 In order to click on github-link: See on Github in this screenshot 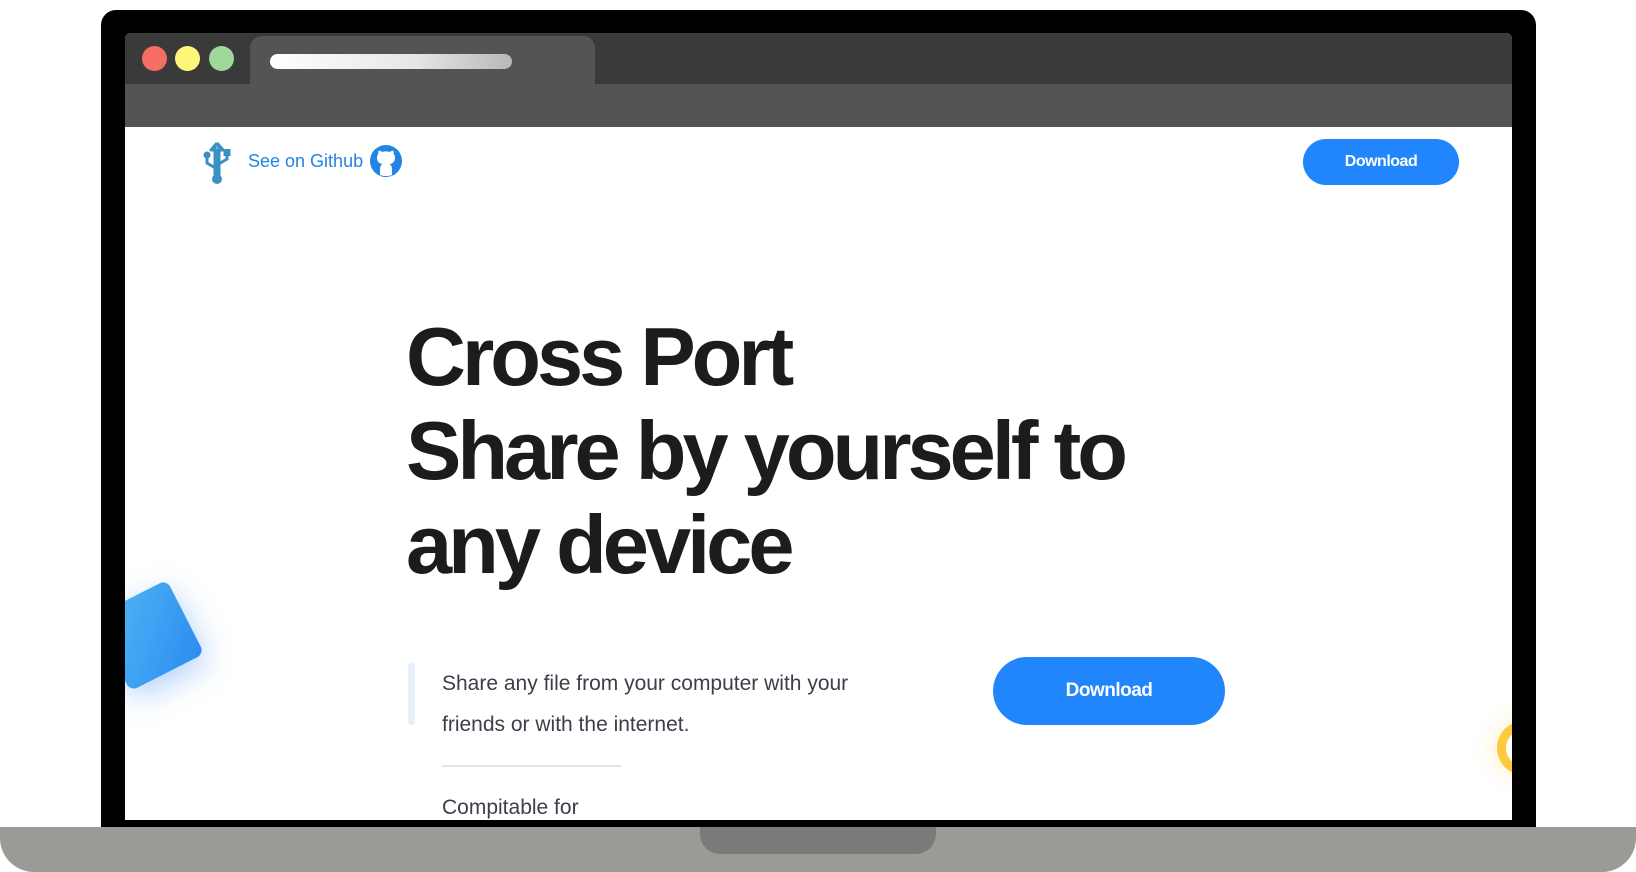, I will do `click(325, 161)`.